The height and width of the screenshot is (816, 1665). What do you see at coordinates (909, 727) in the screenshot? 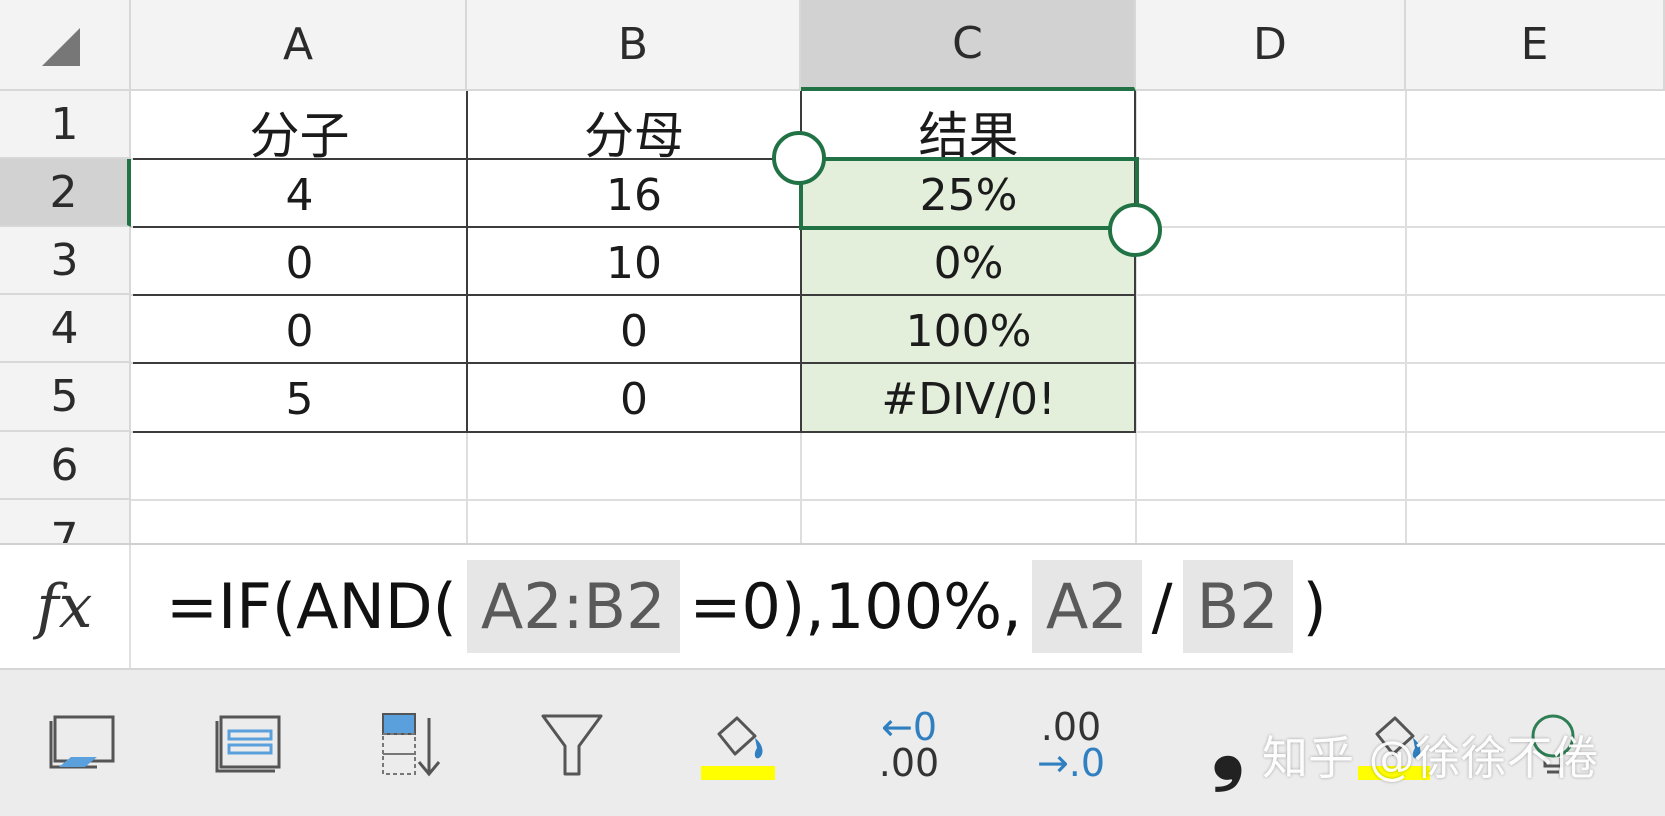
I see `increase-decimal-top: ←0` at bounding box center [909, 727].